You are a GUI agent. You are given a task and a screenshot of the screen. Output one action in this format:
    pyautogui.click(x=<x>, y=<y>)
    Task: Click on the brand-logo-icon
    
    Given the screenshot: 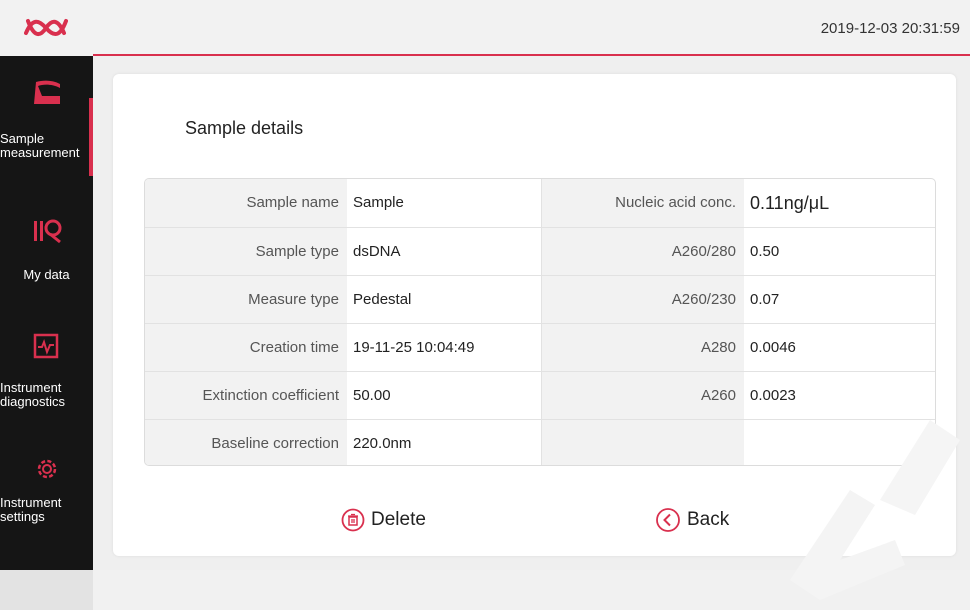 What is the action you would take?
    pyautogui.click(x=46, y=27)
    